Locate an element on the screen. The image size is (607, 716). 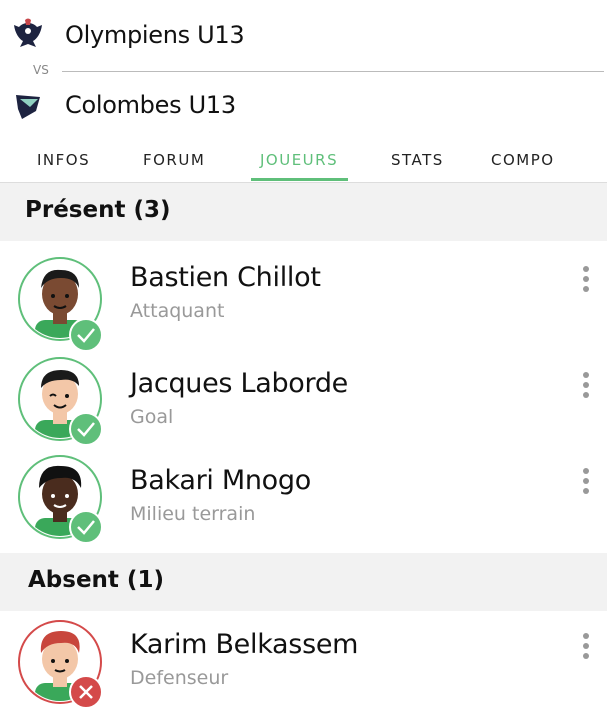
tab-forum: FORUM is located at coordinates (174, 160).